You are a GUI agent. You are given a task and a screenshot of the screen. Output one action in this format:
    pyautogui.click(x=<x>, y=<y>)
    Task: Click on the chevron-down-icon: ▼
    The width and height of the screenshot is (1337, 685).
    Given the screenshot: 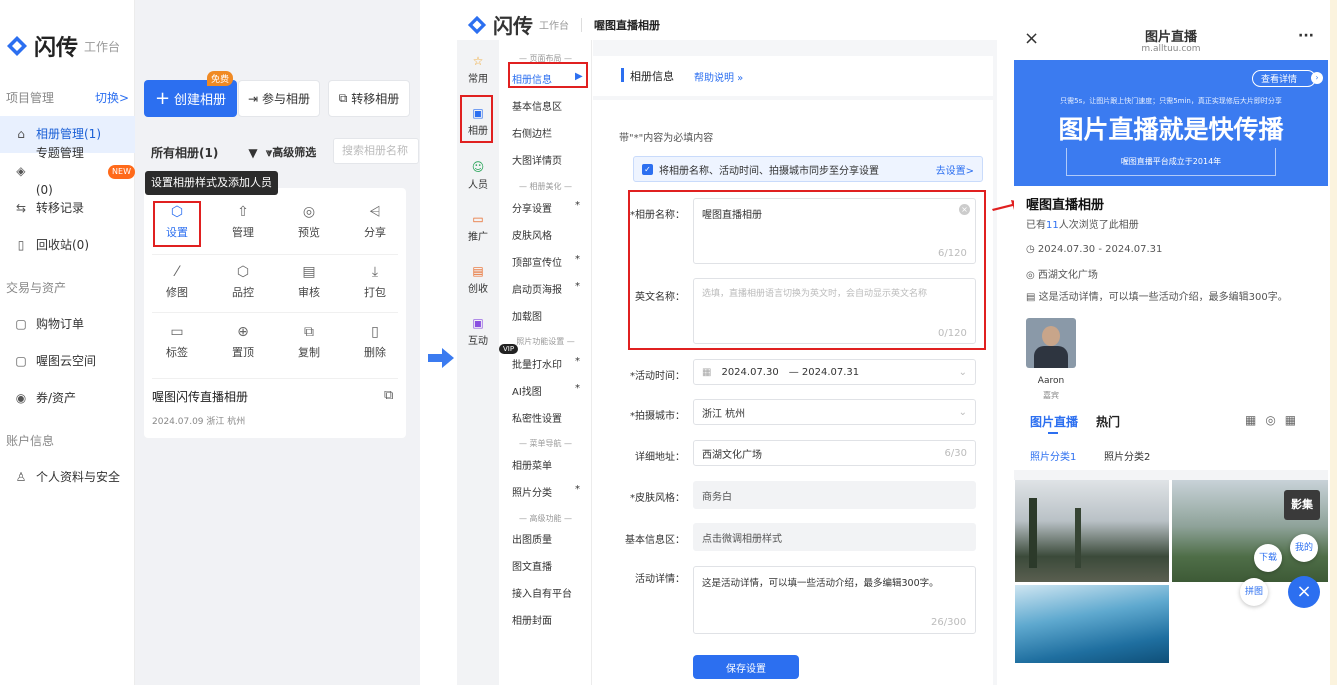 What is the action you would take?
    pyautogui.click(x=252, y=153)
    